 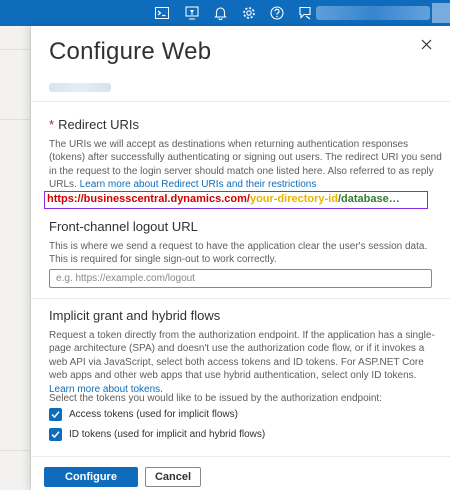 What do you see at coordinates (91, 477) in the screenshot?
I see `configure-button: Configure` at bounding box center [91, 477].